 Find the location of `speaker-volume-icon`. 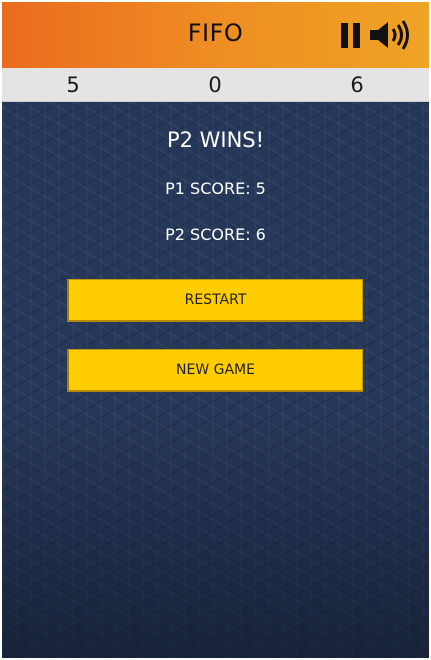

speaker-volume-icon is located at coordinates (390, 35).